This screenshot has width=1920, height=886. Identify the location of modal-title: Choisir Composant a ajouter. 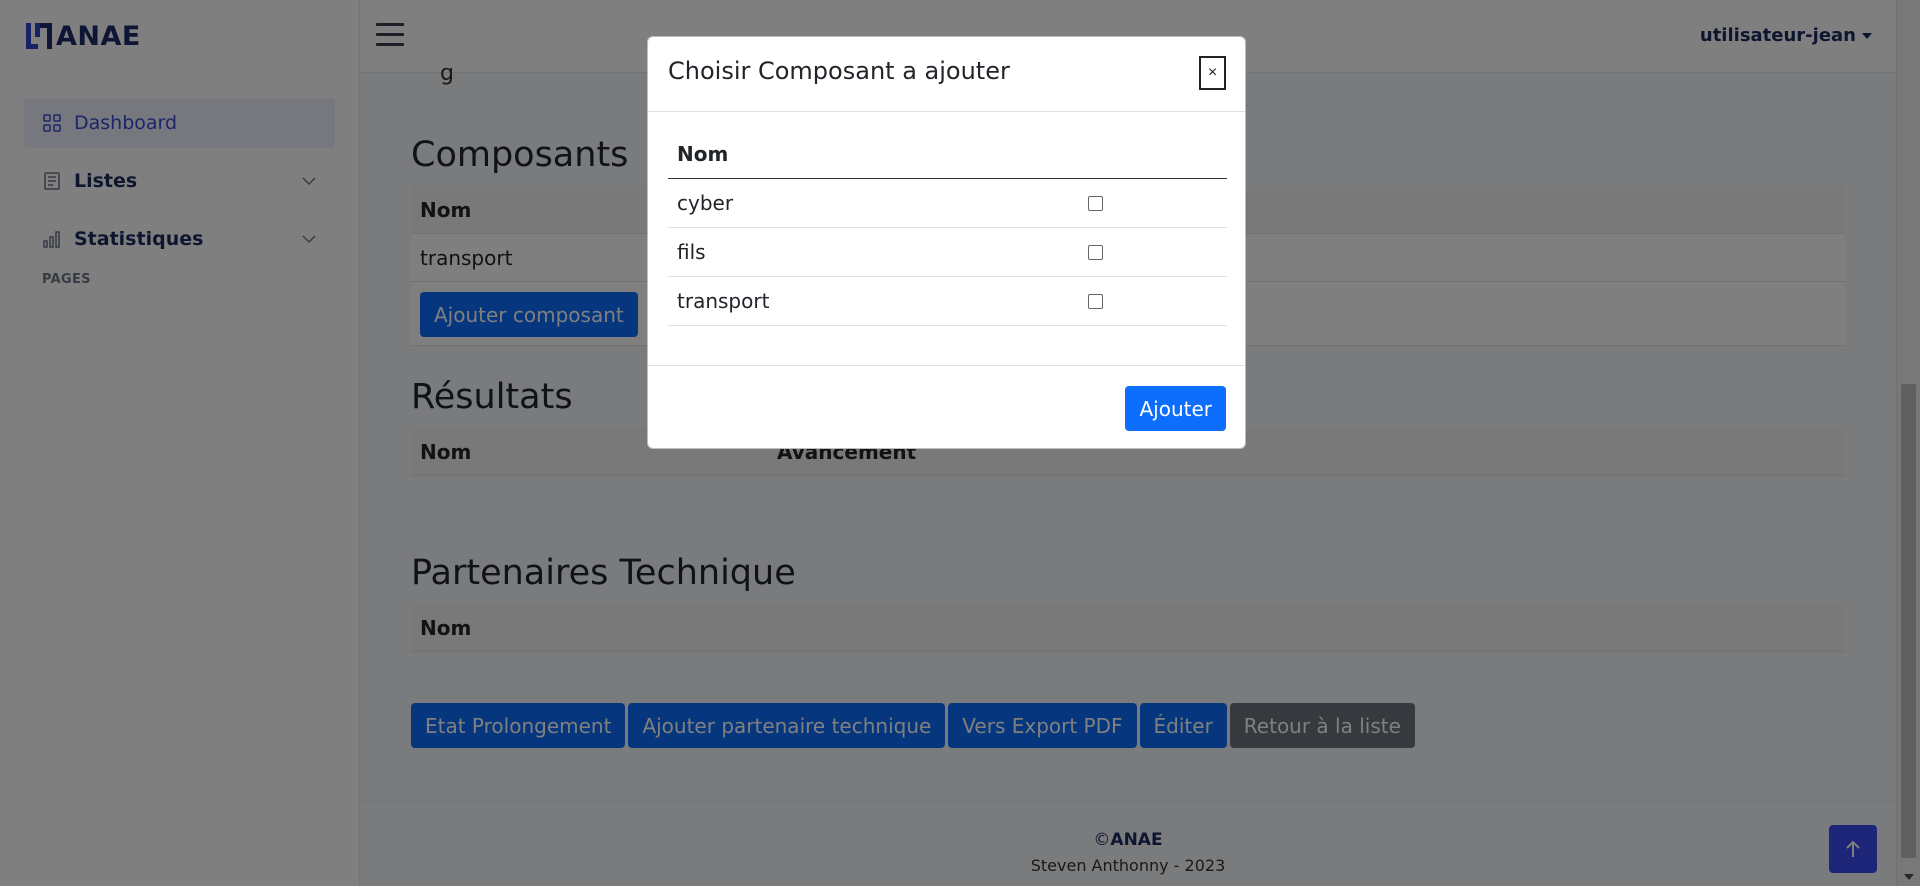
(839, 71).